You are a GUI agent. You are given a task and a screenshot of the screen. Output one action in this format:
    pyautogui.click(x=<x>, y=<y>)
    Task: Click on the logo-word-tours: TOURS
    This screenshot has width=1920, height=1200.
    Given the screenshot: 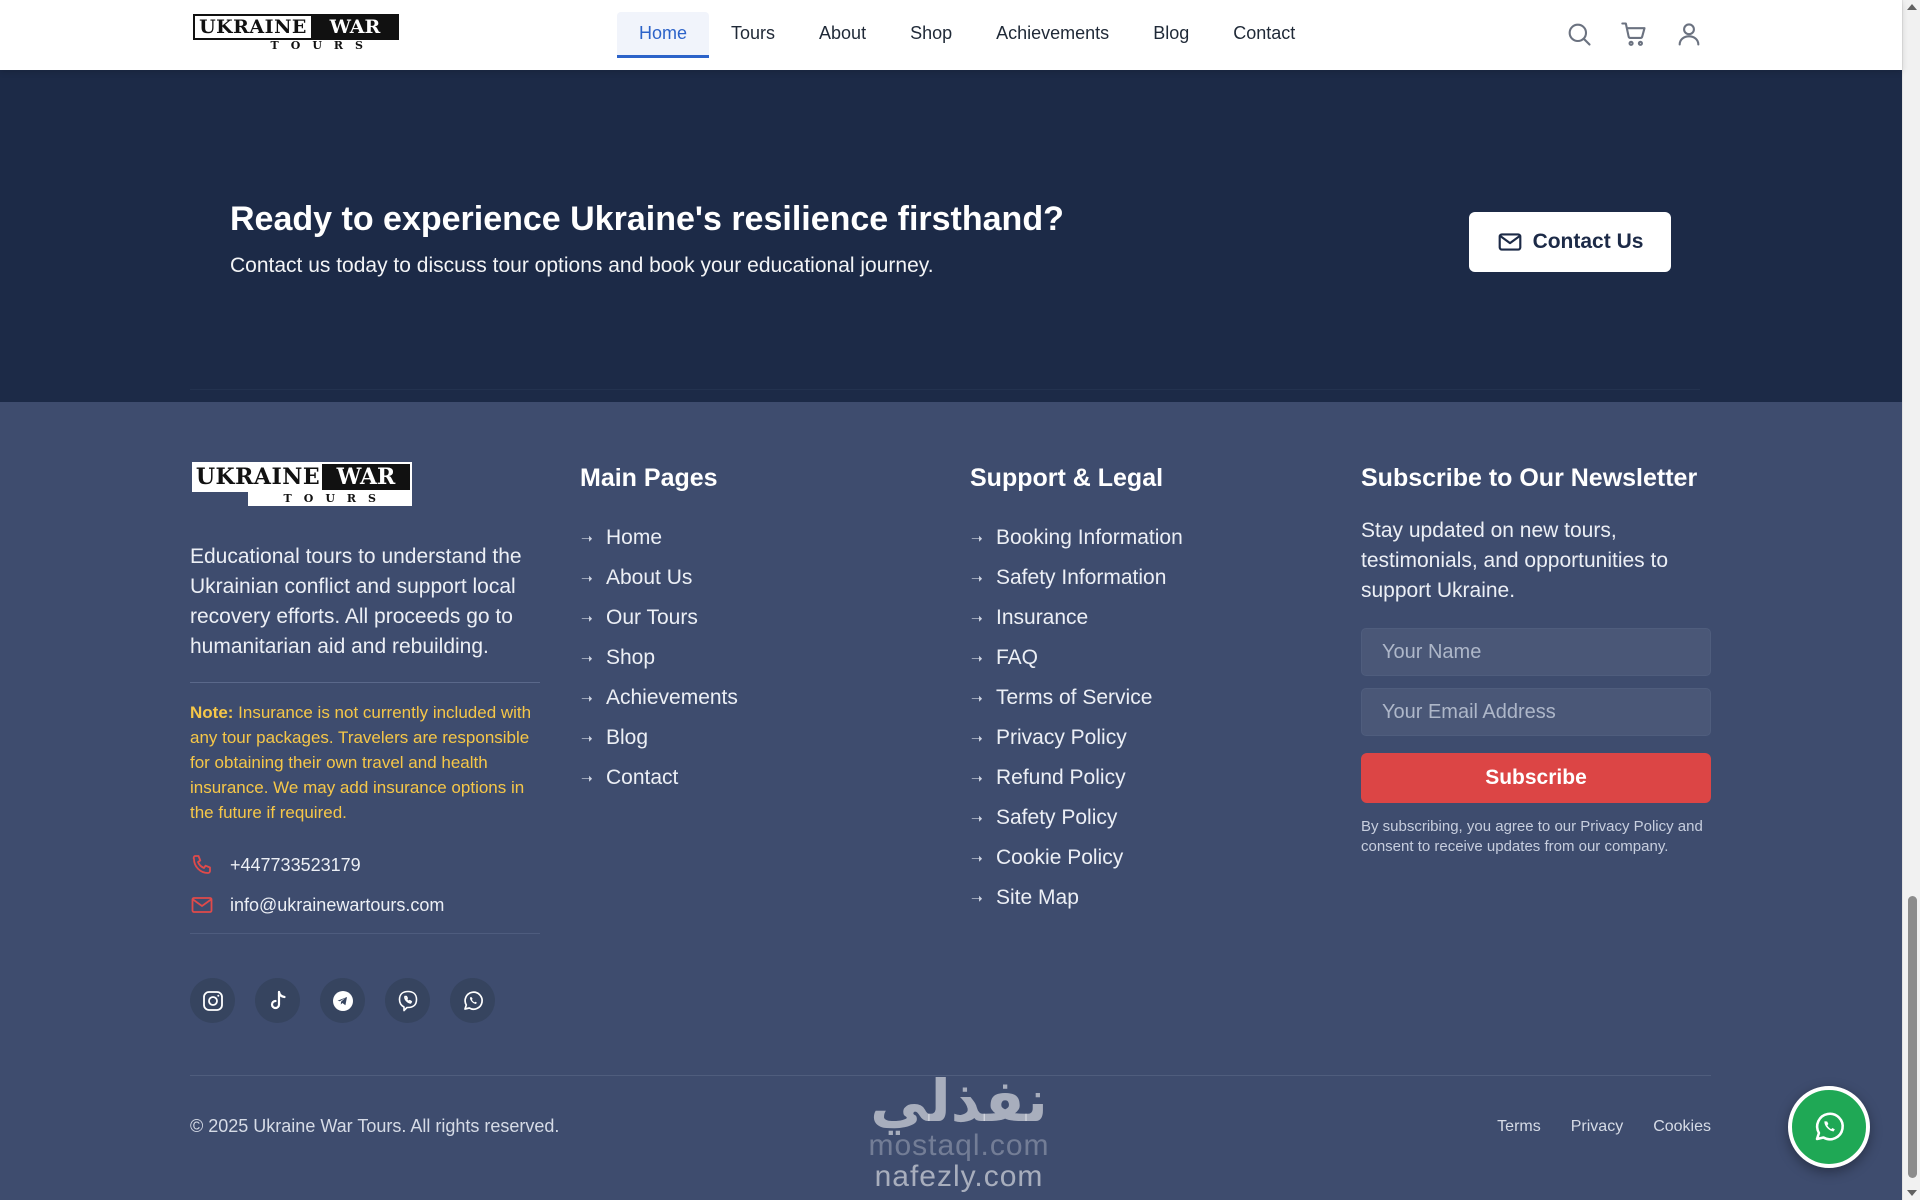 What is the action you would take?
    pyautogui.click(x=322, y=45)
    